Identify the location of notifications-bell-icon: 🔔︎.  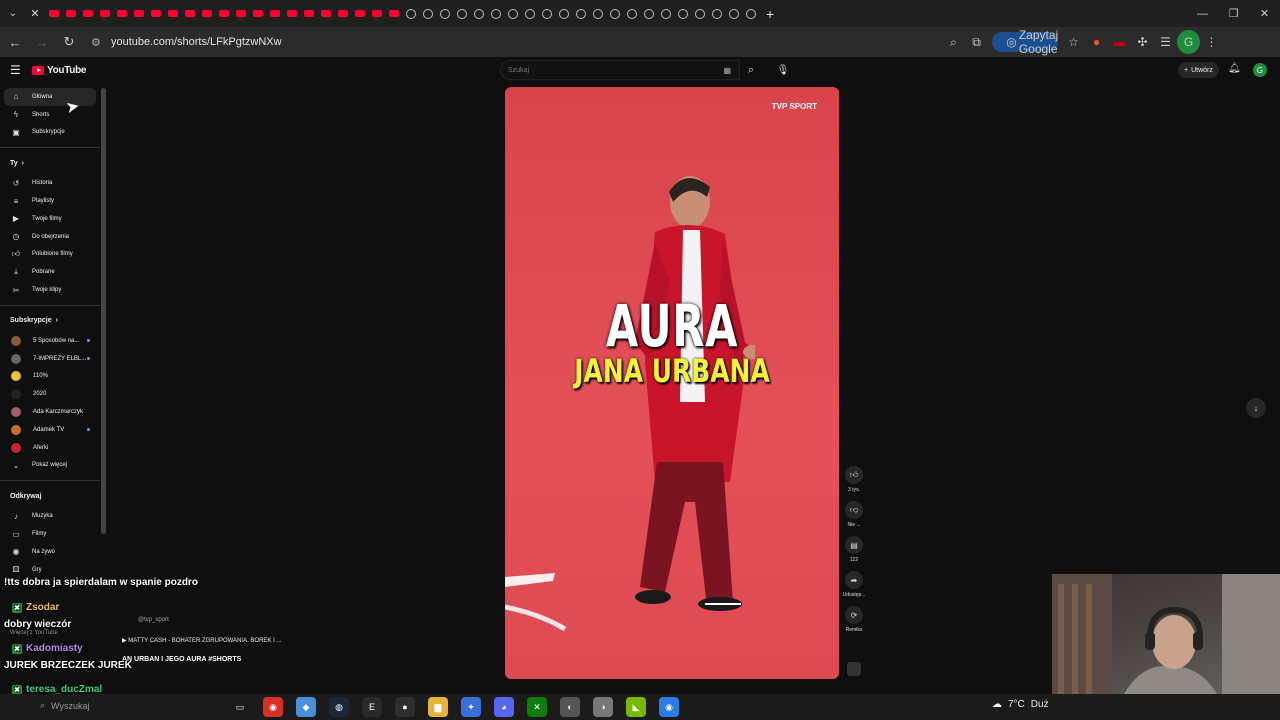
(1234, 68).